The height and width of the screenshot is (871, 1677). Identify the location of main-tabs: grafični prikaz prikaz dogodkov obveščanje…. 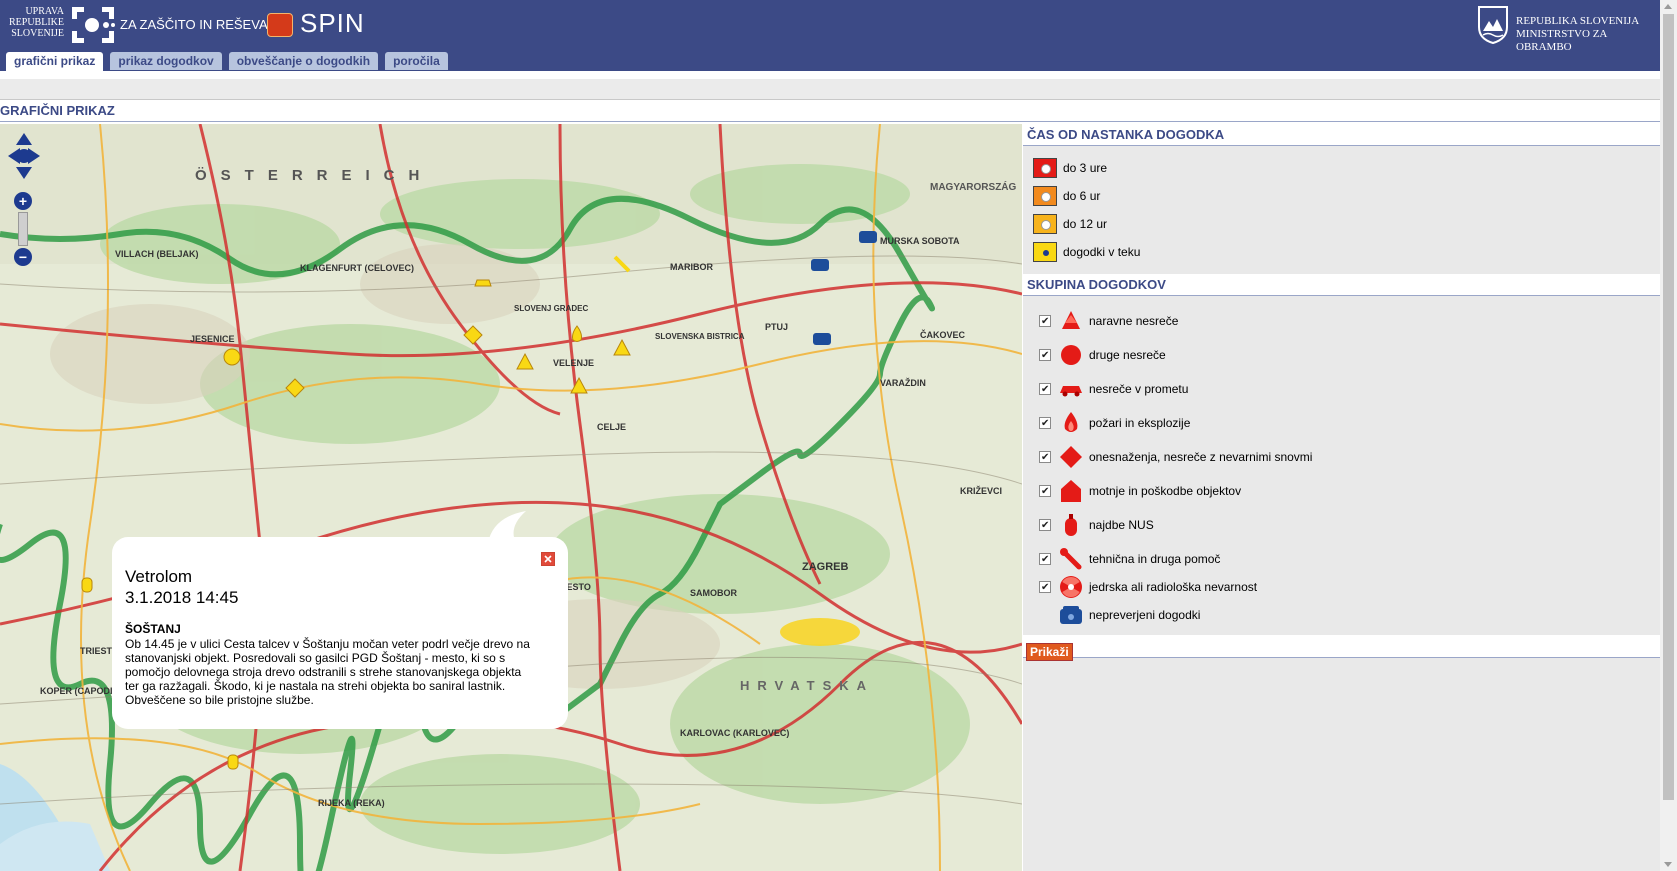
(230, 61).